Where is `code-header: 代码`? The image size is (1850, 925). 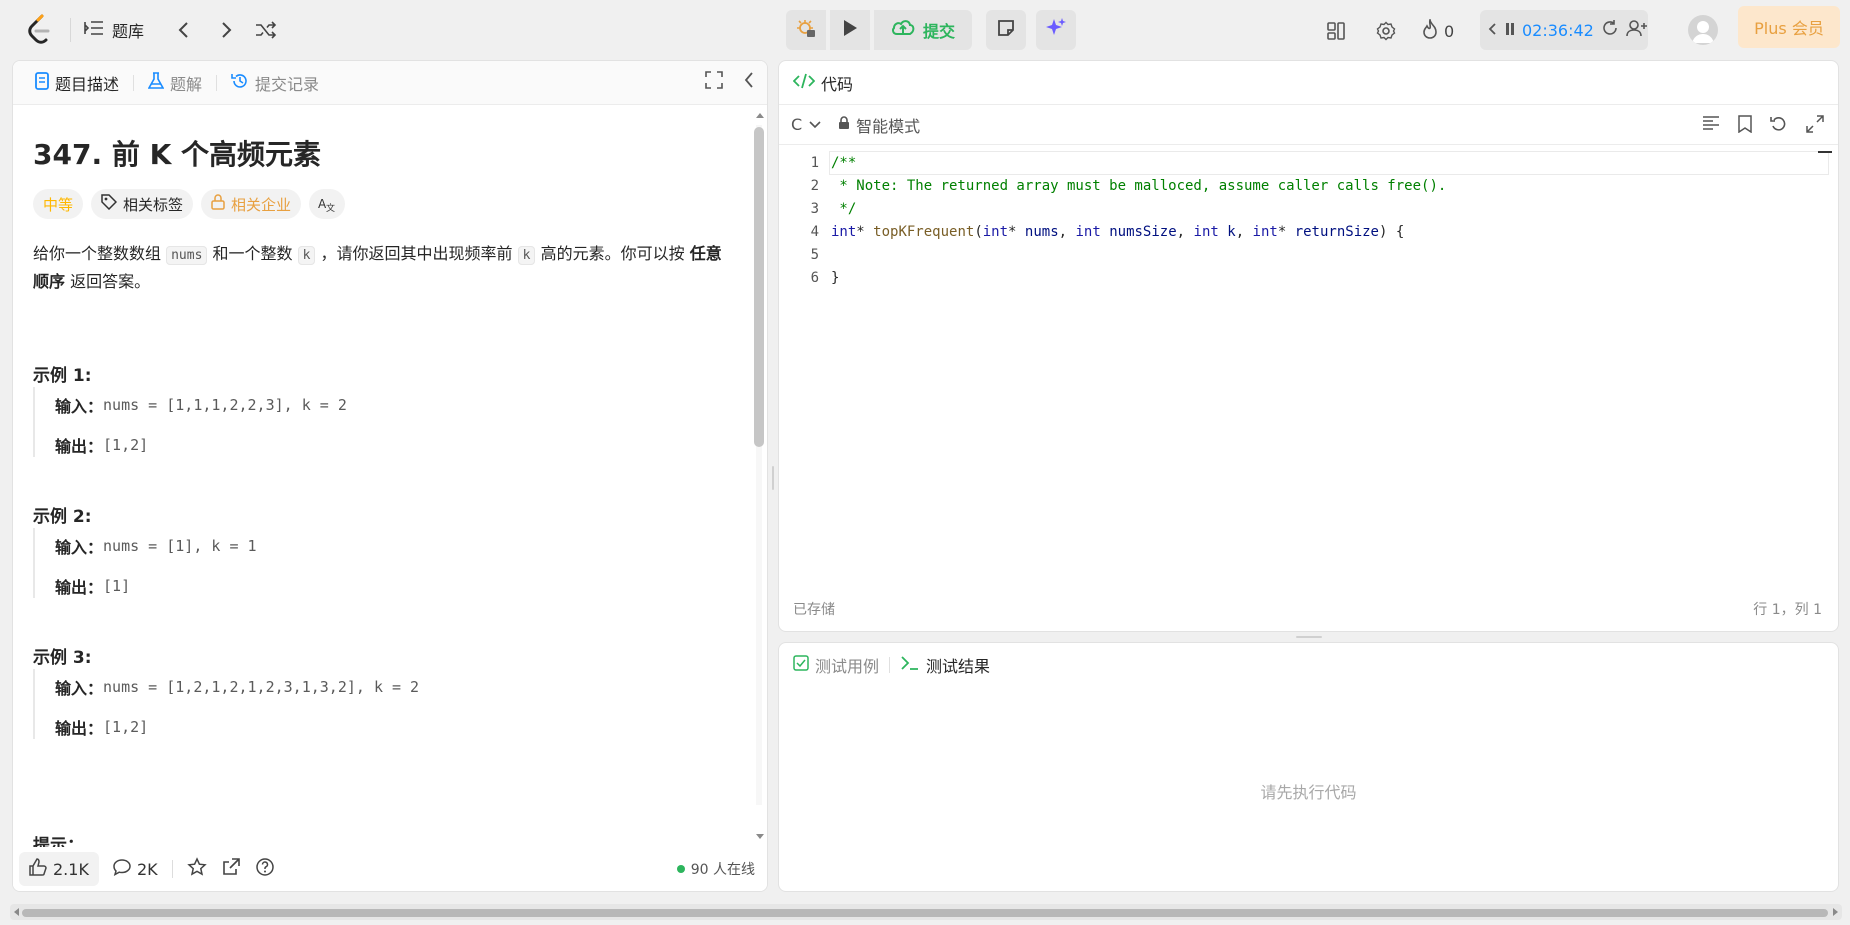 code-header: 代码 is located at coordinates (1308, 83).